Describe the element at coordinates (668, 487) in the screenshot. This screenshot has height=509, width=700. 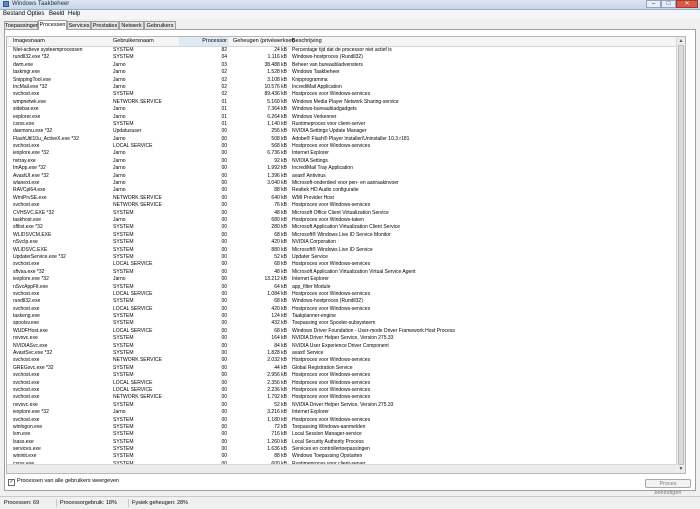
I see `end-process-button: Proces beëindigen` at that location.